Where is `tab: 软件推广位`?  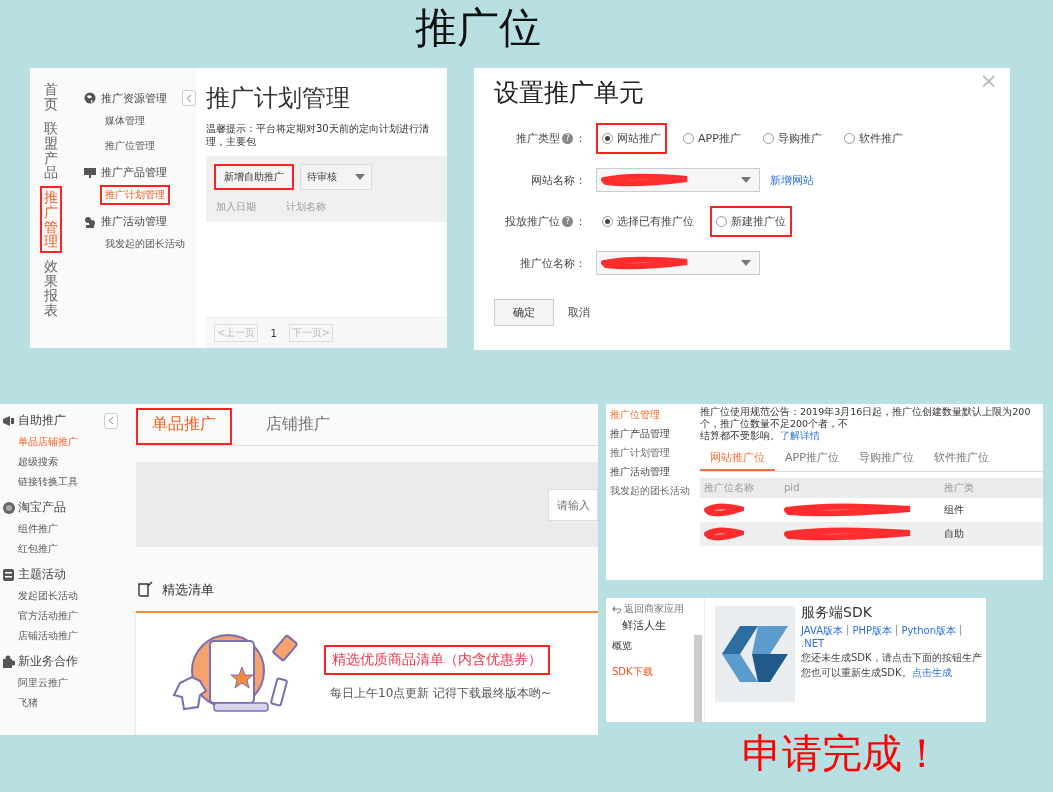 tab: 软件推广位 is located at coordinates (961, 458).